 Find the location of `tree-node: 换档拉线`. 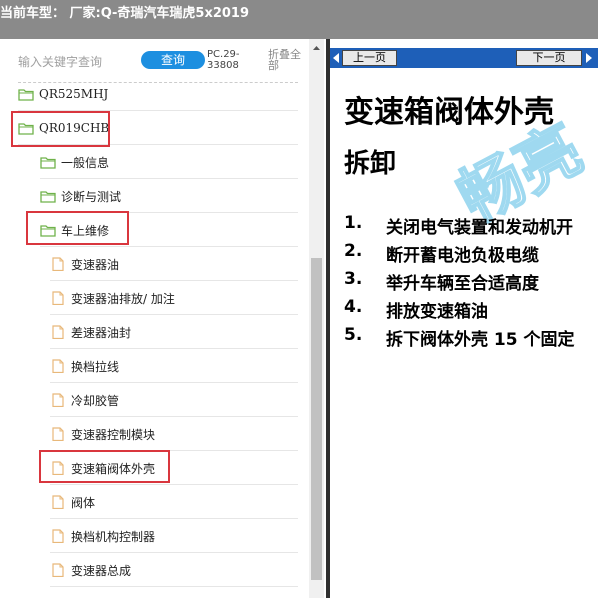

tree-node: 换档拉线 is located at coordinates (174, 366).